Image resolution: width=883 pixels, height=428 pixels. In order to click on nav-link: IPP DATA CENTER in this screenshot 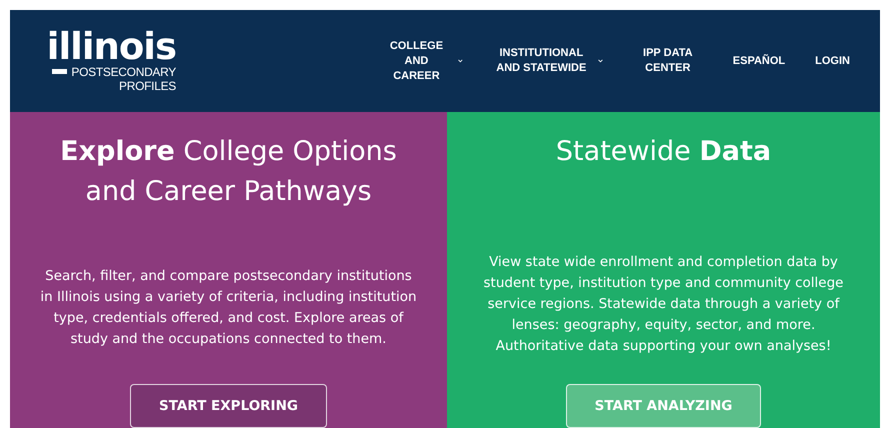, I will do `click(667, 61)`.